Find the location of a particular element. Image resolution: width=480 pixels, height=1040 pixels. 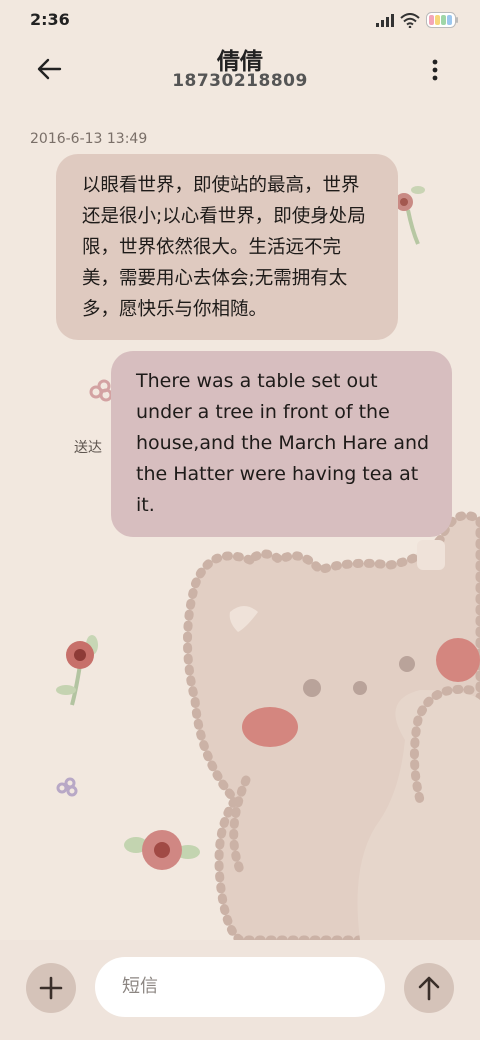

status-icons is located at coordinates (417, 20).